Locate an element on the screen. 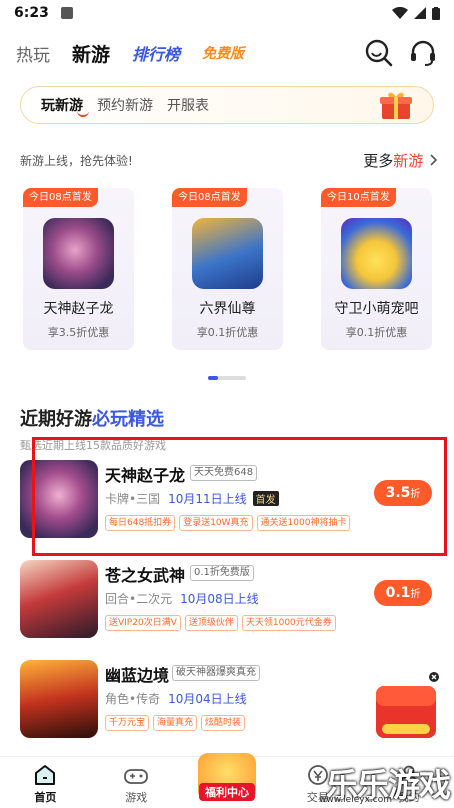 This screenshot has width=454, height=808. subtab-reserve: 预约新游 is located at coordinates (125, 105).